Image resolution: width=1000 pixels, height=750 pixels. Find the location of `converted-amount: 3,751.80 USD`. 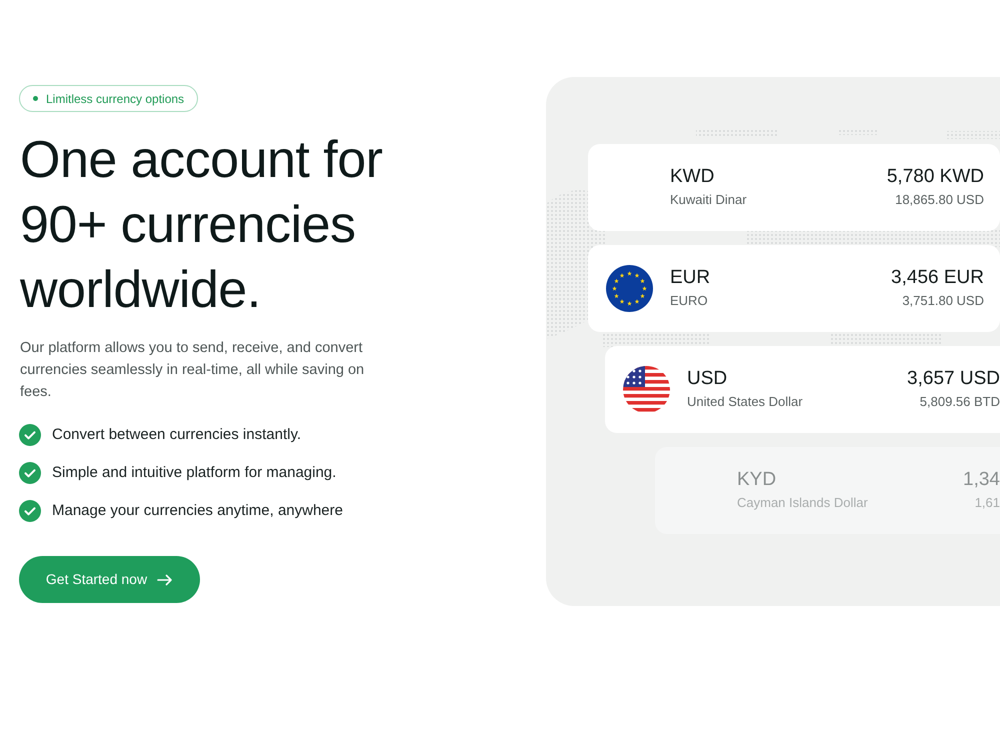

converted-amount: 3,751.80 USD is located at coordinates (943, 301).